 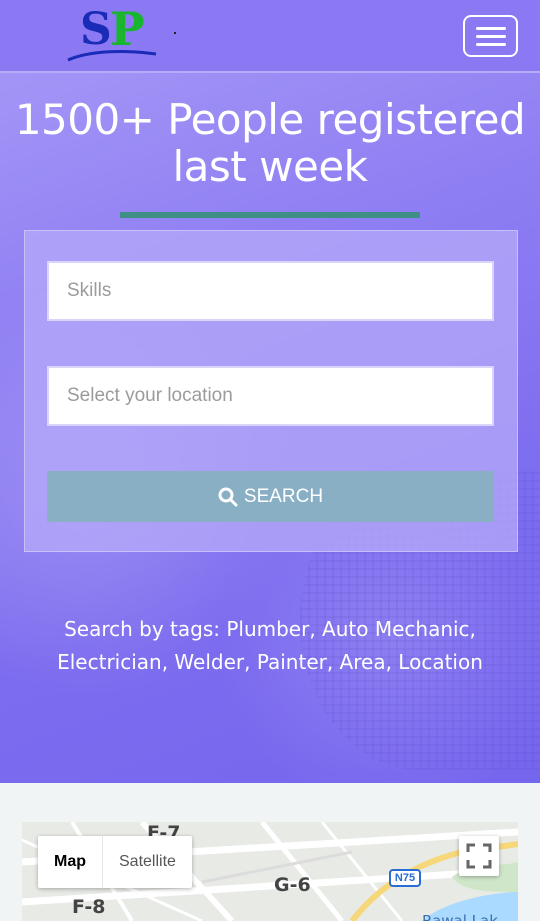 I want to click on hero-headline: 1500+ People registered last week, so click(x=270, y=143).